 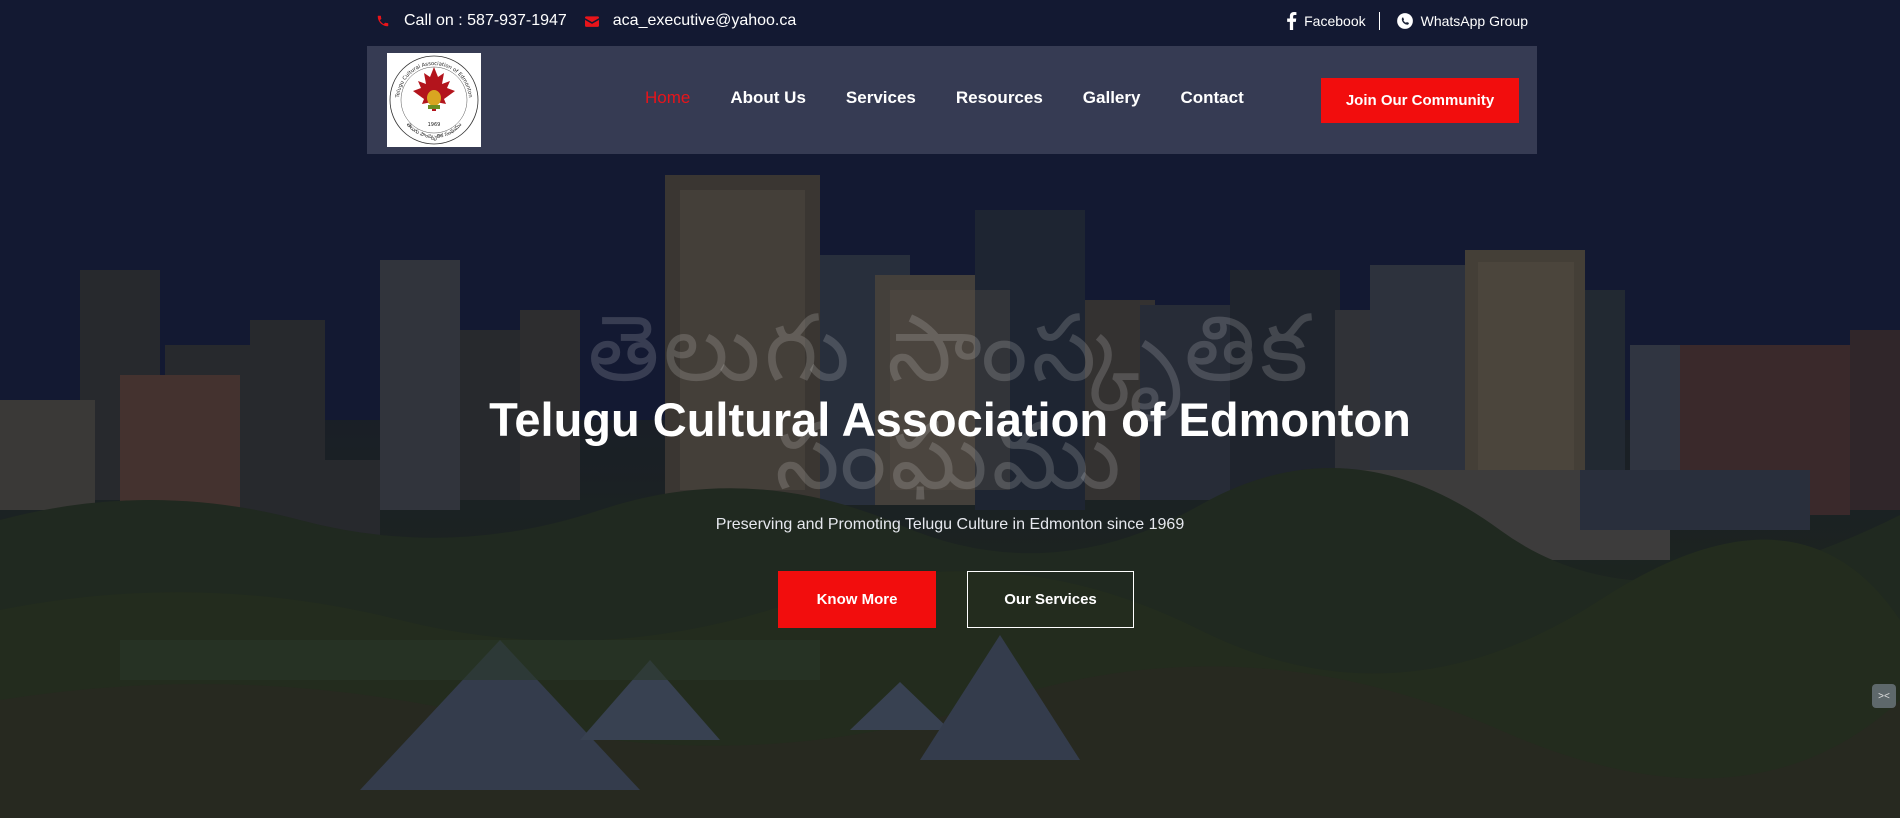 What do you see at coordinates (950, 348) in the screenshot?
I see `watermark-line-1: తెలుగు సాంస్కృతిక` at bounding box center [950, 348].